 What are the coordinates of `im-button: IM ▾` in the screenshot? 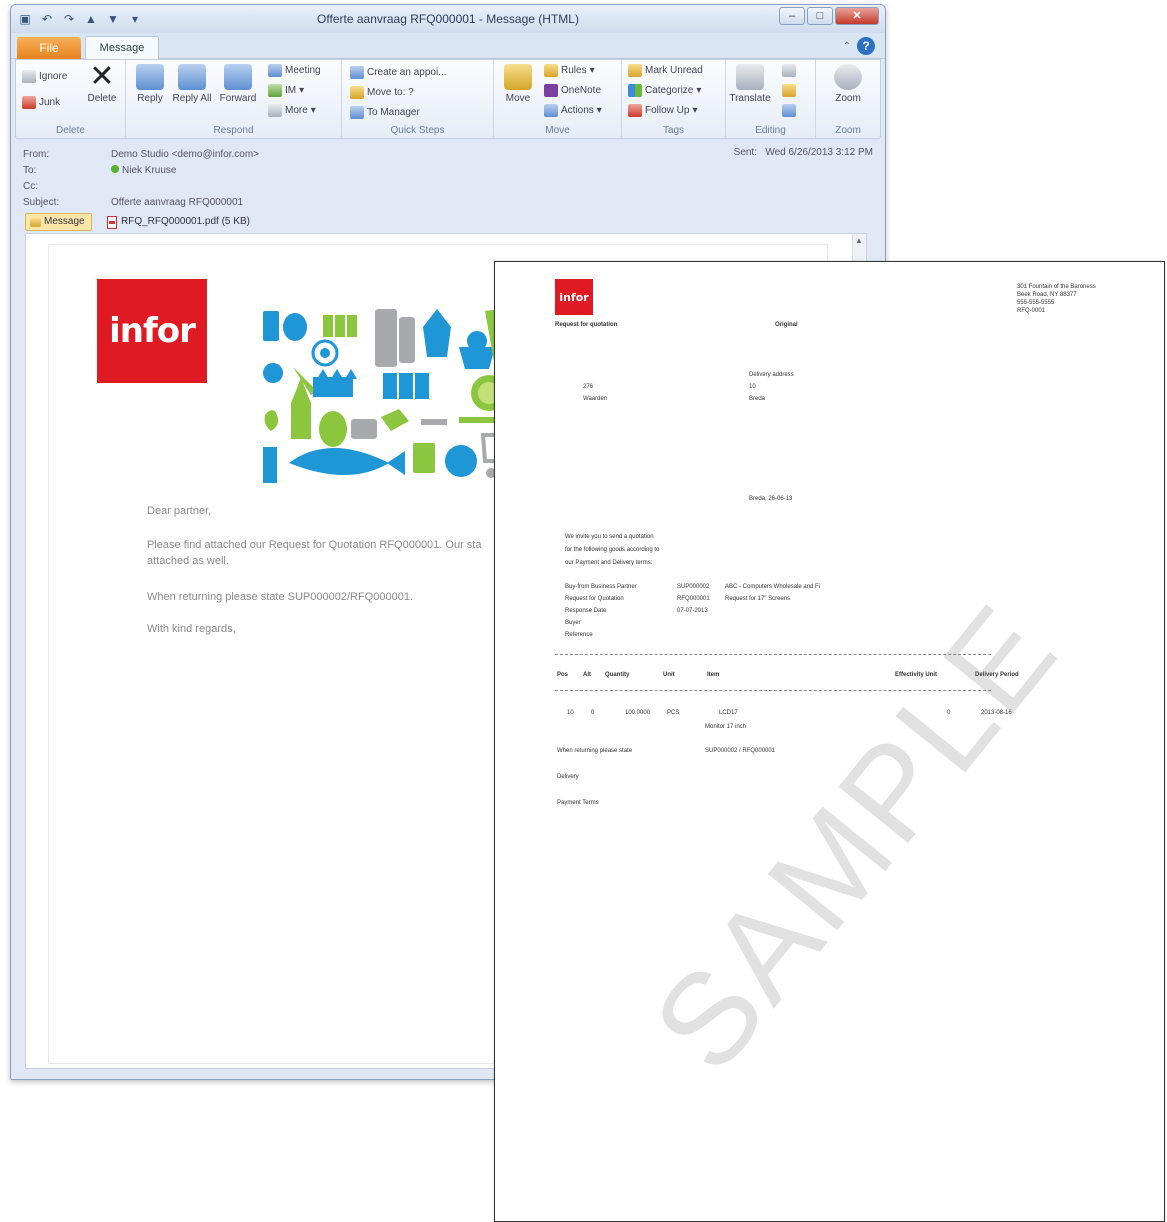 It's located at (286, 90).